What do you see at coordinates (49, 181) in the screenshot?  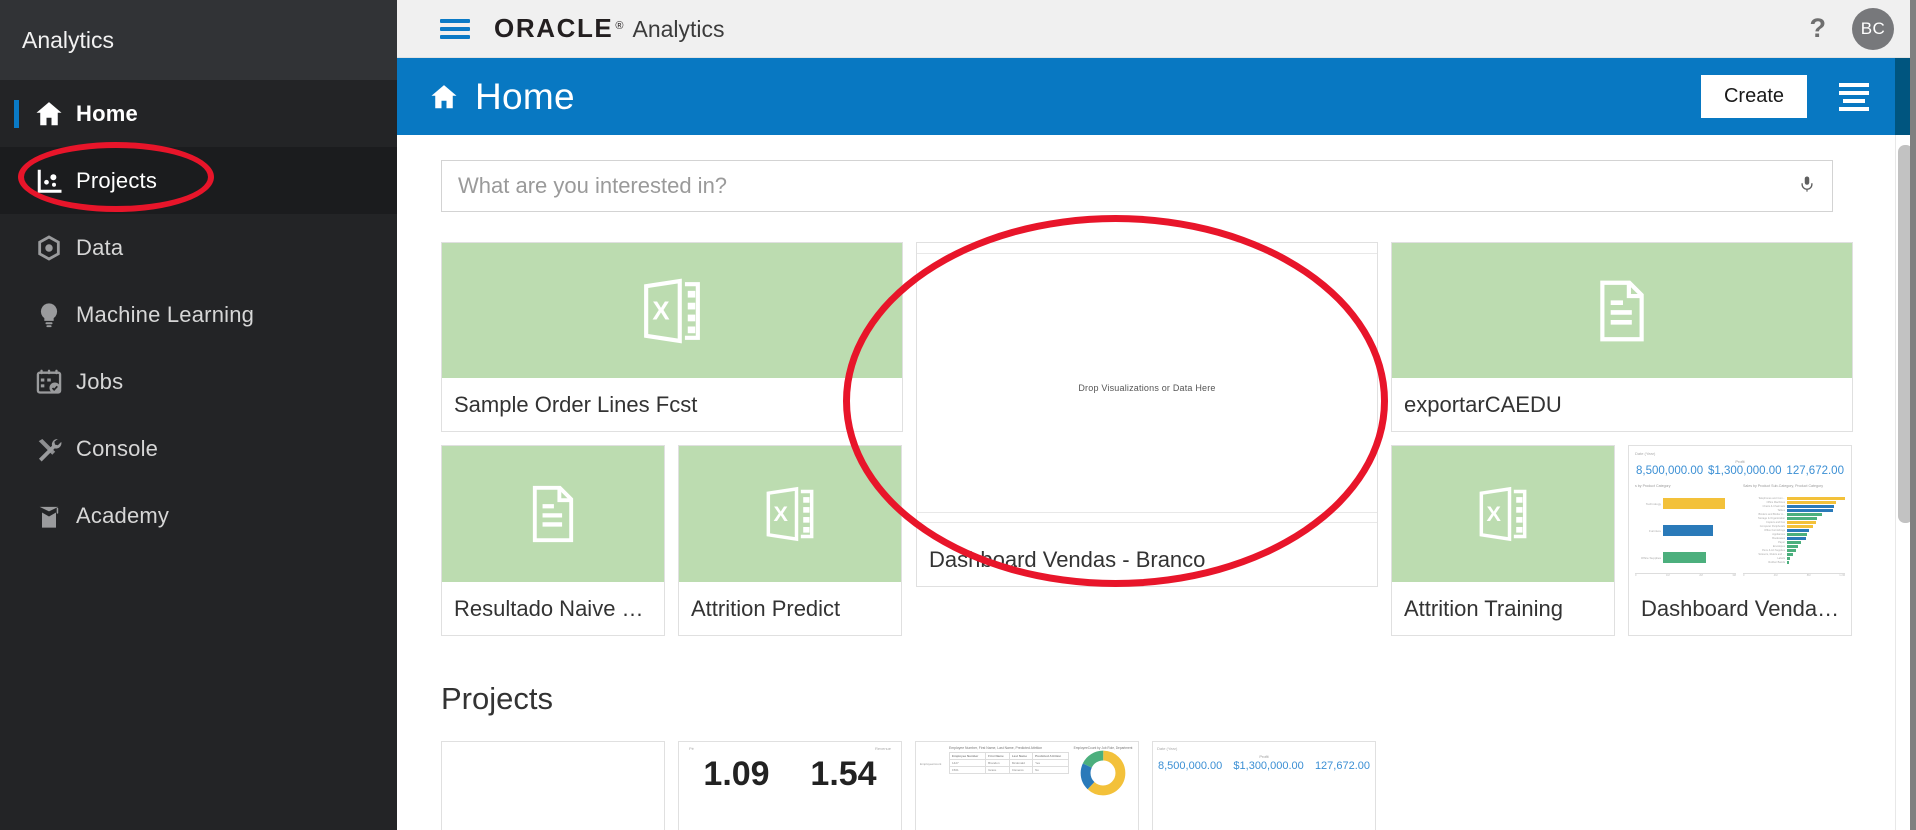 I see `projects-icon` at bounding box center [49, 181].